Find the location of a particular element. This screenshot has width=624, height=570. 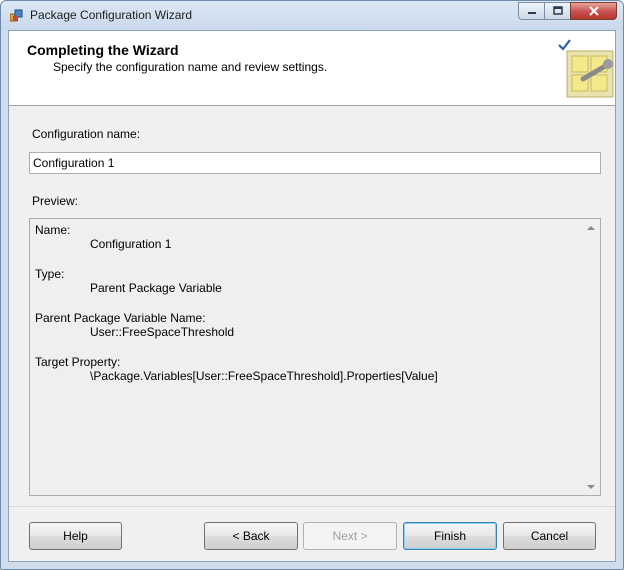

cancel-button: Cancel is located at coordinates (549, 536).